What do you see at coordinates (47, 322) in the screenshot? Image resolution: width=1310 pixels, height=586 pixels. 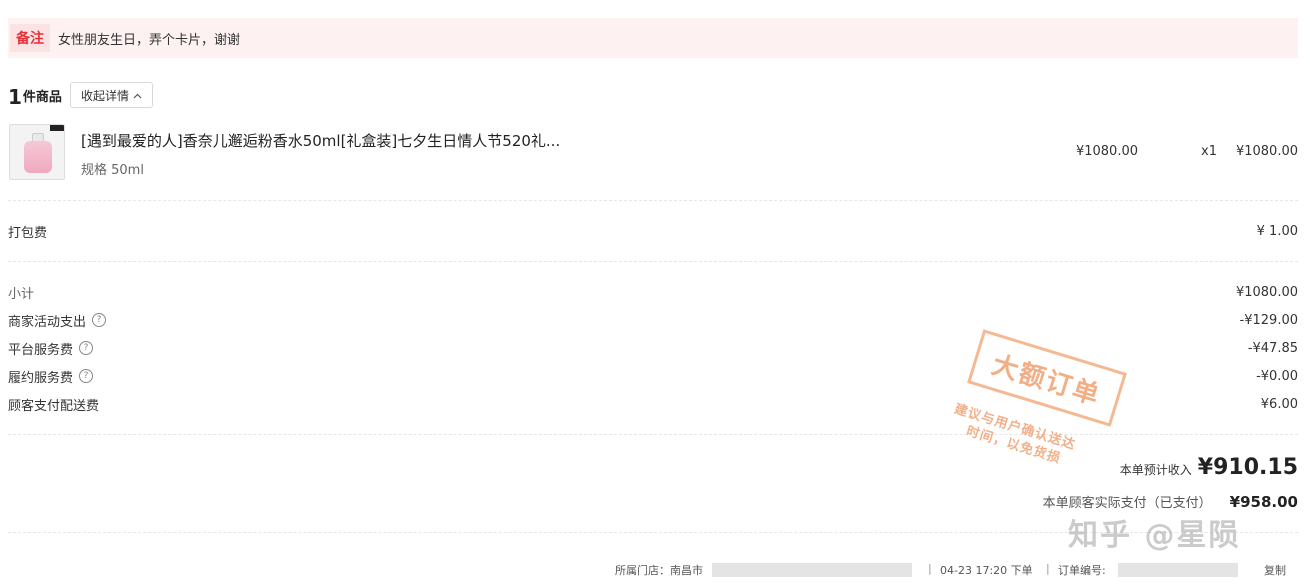 I see `merchant-activity-label: 商家活动支出` at bounding box center [47, 322].